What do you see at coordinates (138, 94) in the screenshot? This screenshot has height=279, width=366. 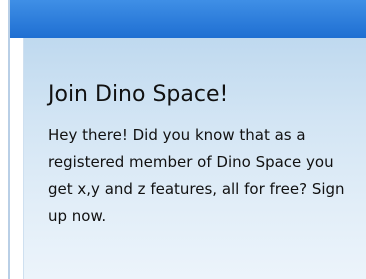 I see `panel-title: Join Dino Space!` at bounding box center [138, 94].